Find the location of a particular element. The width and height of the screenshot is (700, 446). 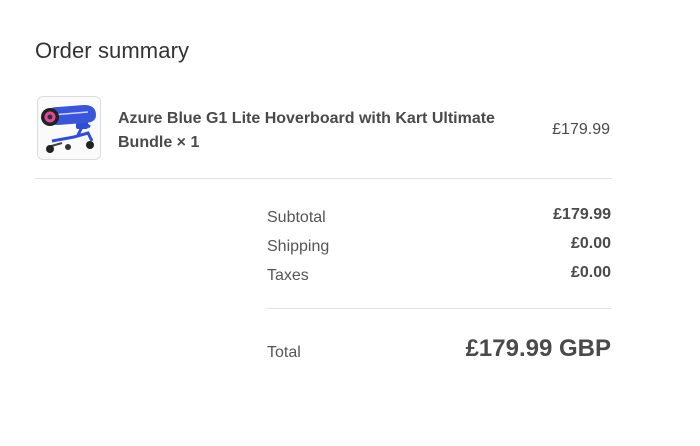

shipping-row: Shipping £0.00 is located at coordinates (439, 248).